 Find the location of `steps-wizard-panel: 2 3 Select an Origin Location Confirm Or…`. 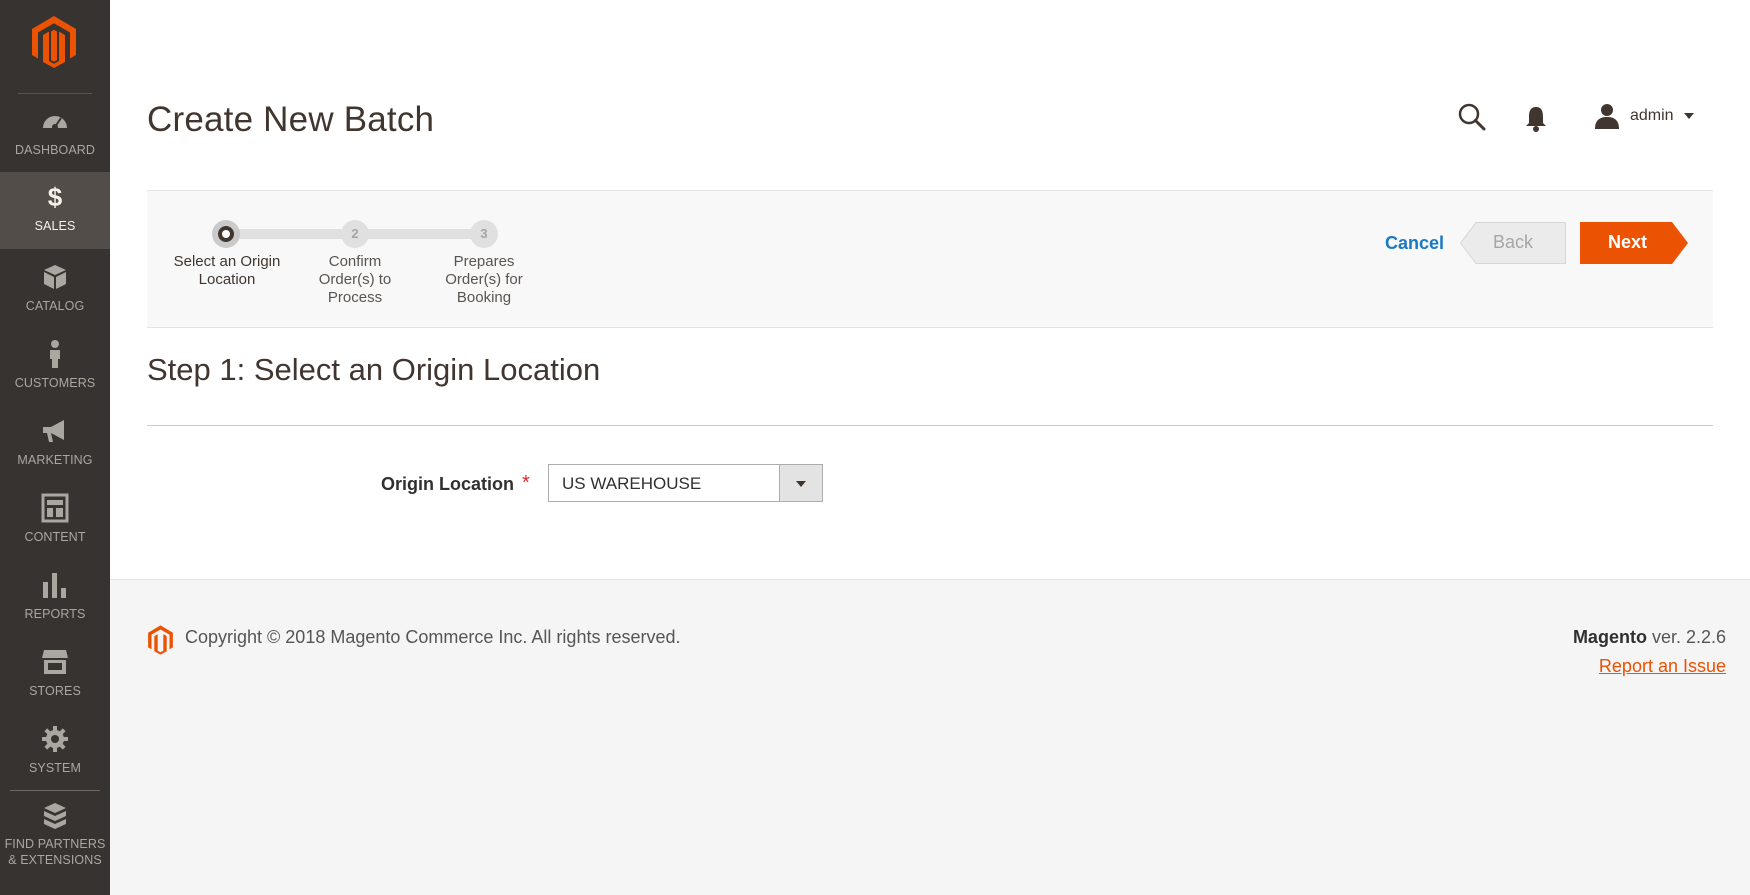

steps-wizard-panel: 2 3 Select an Origin Location Confirm Or… is located at coordinates (930, 259).